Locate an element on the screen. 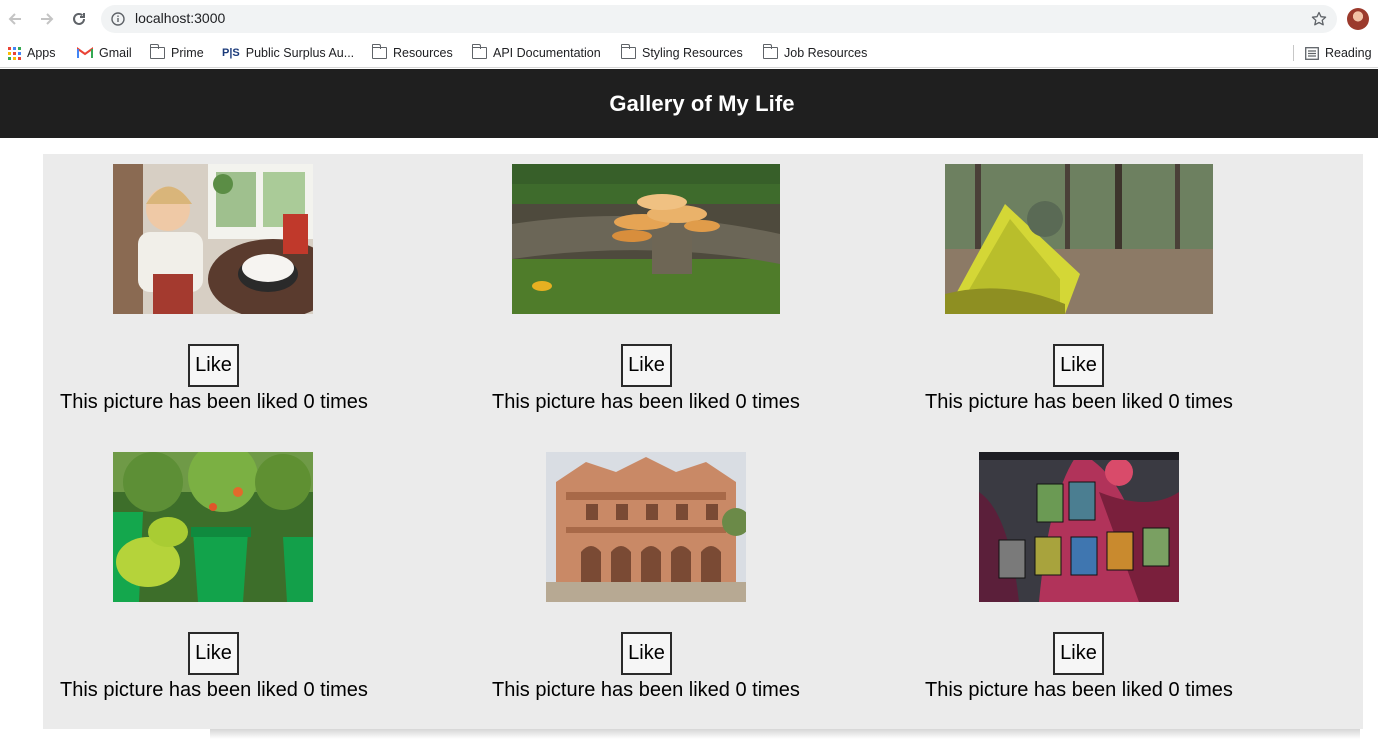 This screenshot has width=1378, height=739. bookmark-resources: Resources is located at coordinates (412, 53).